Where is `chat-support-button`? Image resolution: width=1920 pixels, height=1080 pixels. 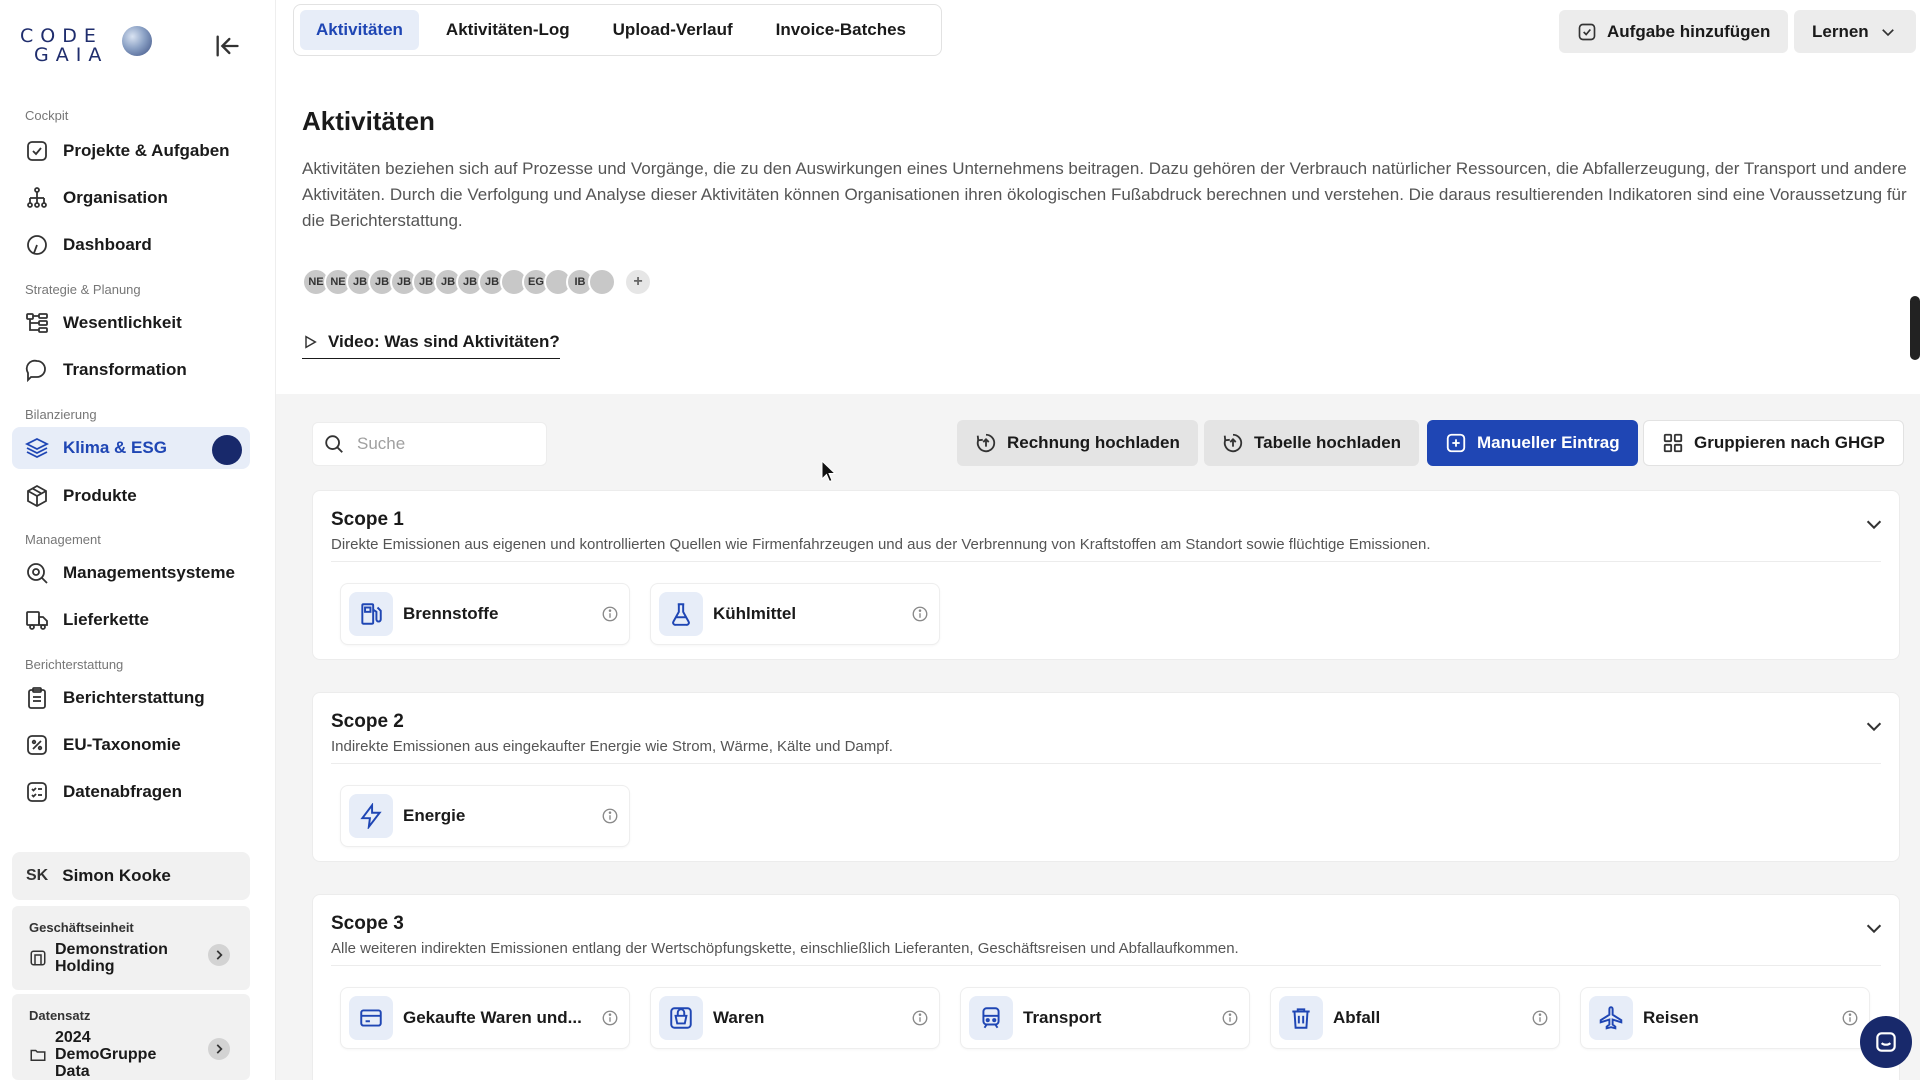
chat-support-button is located at coordinates (1886, 1042).